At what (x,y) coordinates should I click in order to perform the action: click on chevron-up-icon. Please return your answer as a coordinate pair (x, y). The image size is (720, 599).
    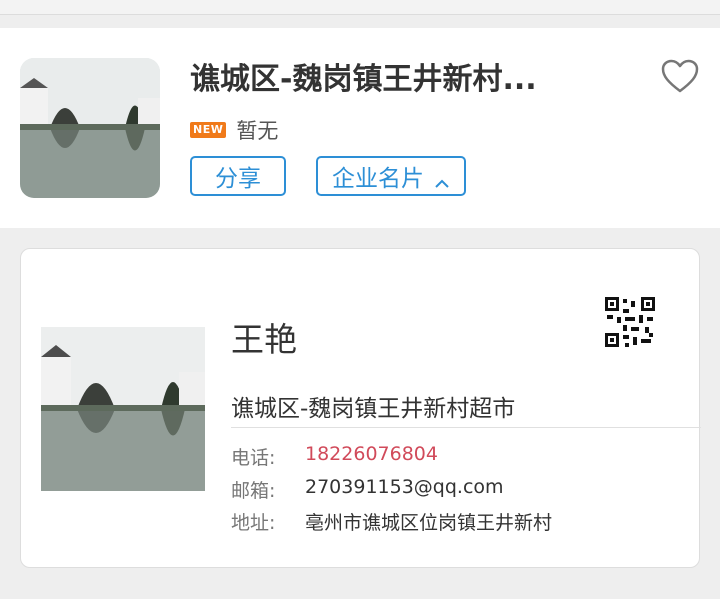
    Looking at the image, I should click on (442, 179).